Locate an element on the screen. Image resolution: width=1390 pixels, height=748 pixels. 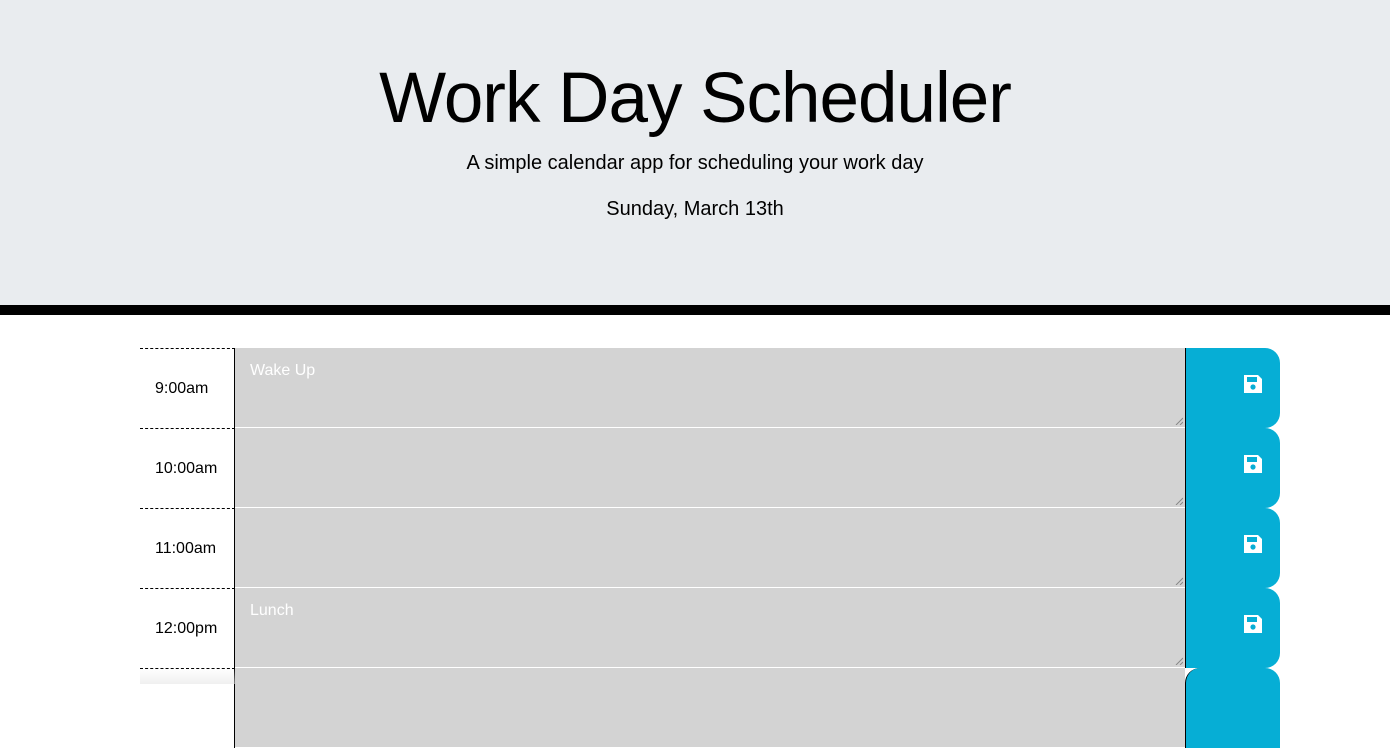
time-block: 9:00am Wake Up is located at coordinates (710, 388).